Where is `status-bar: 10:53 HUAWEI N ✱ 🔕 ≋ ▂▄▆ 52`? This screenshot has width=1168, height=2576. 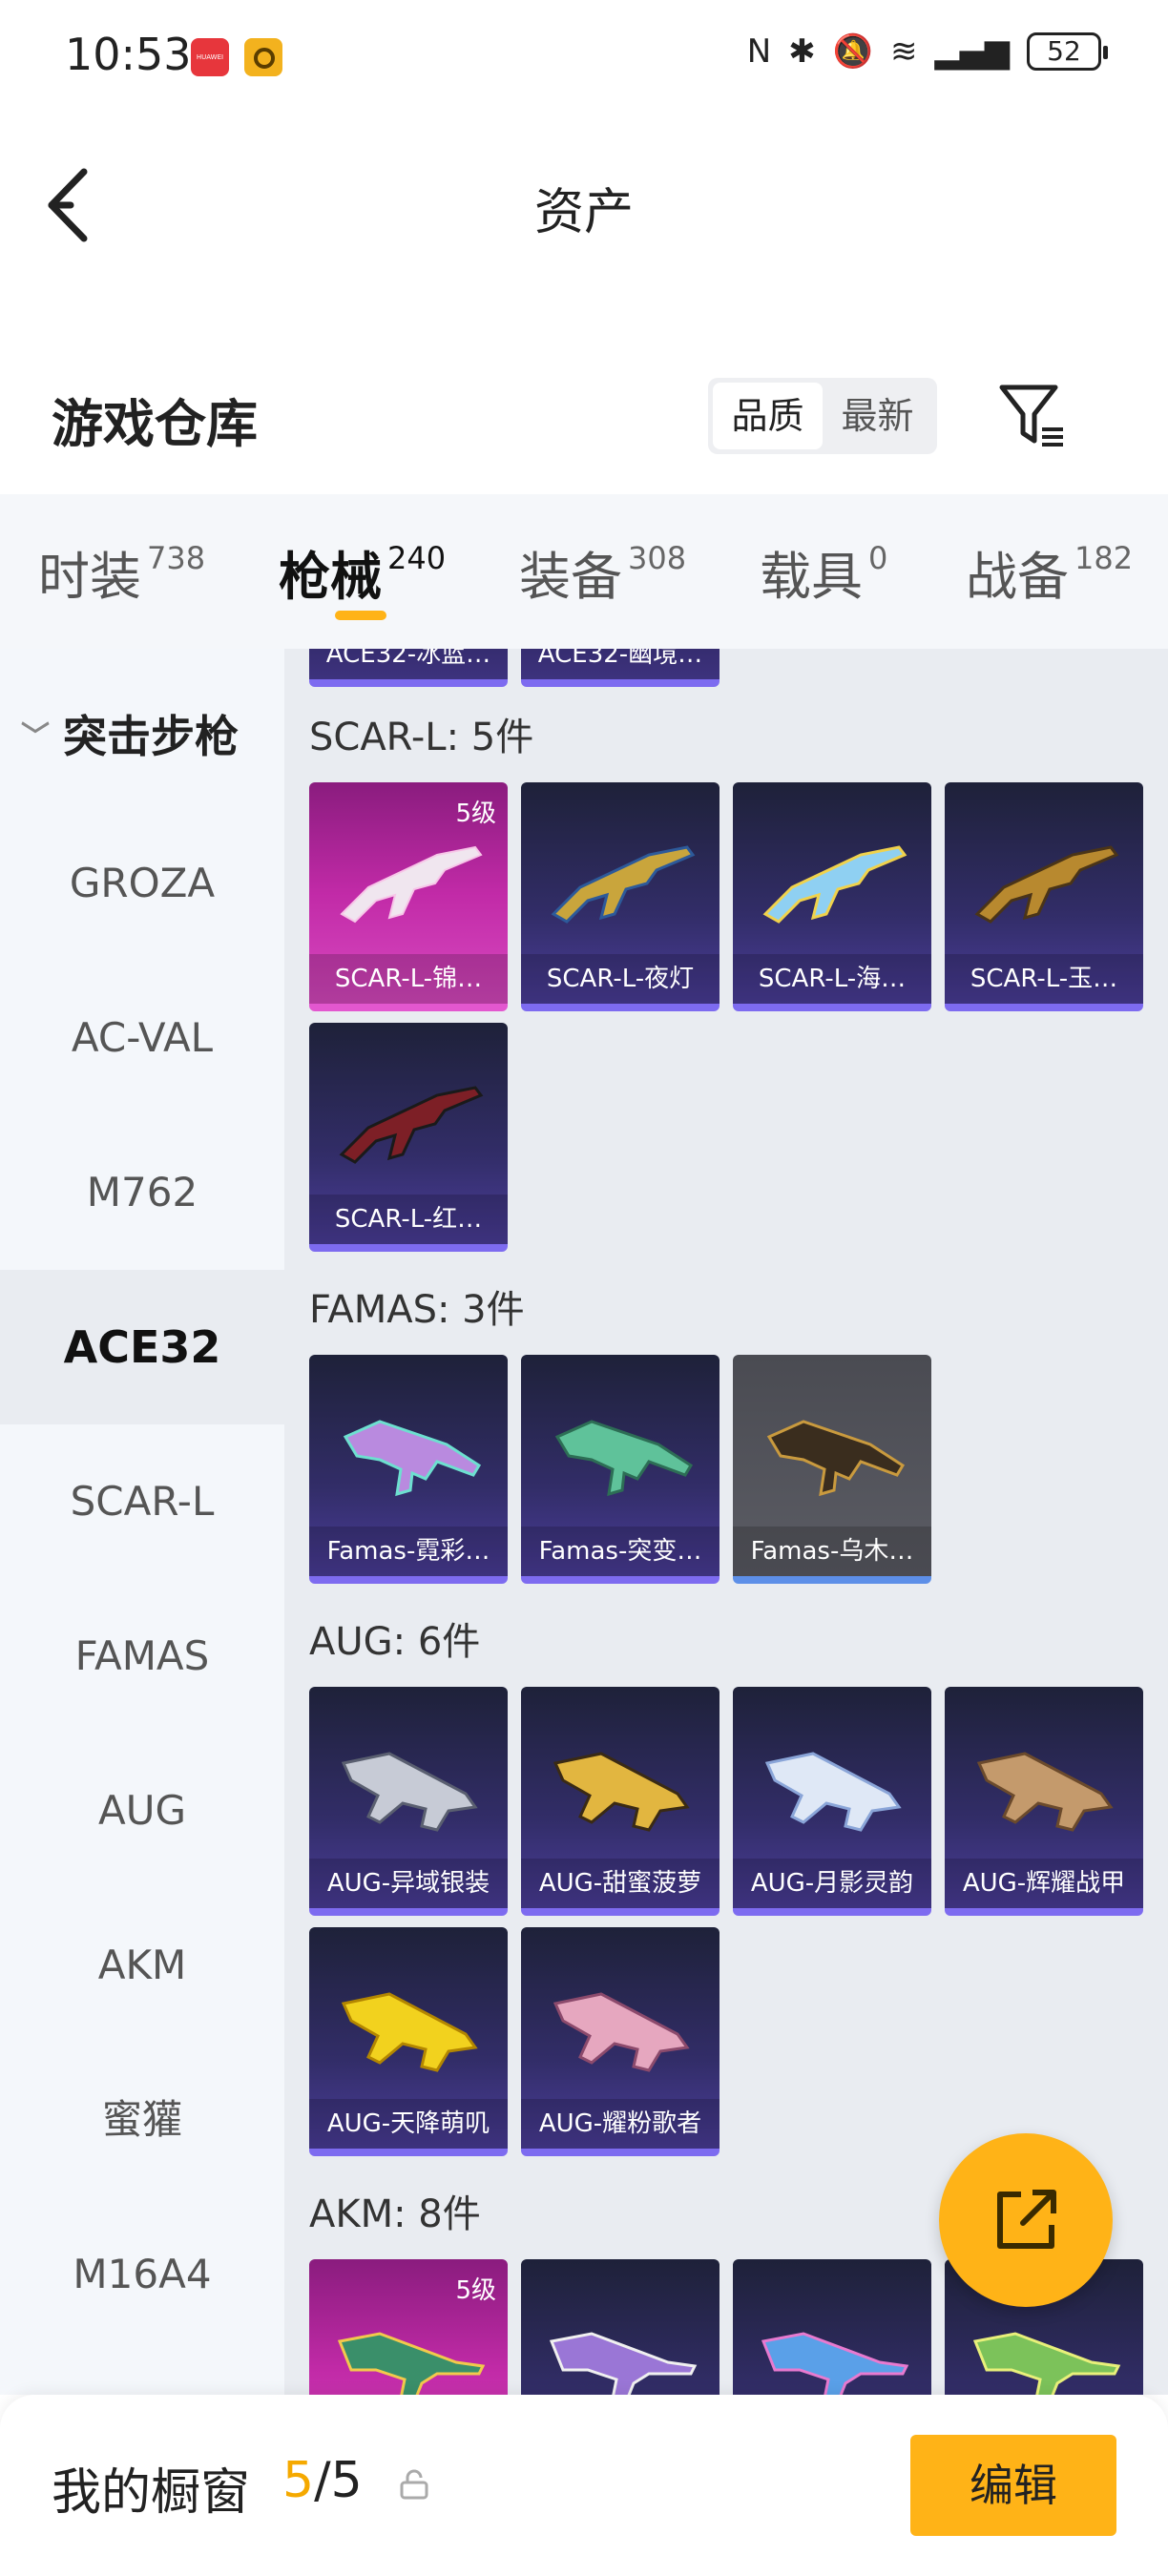
status-bar: 10:53 HUAWEI N ✱ 🔕 ≋ ▂▄▆ 52 is located at coordinates (584, 57).